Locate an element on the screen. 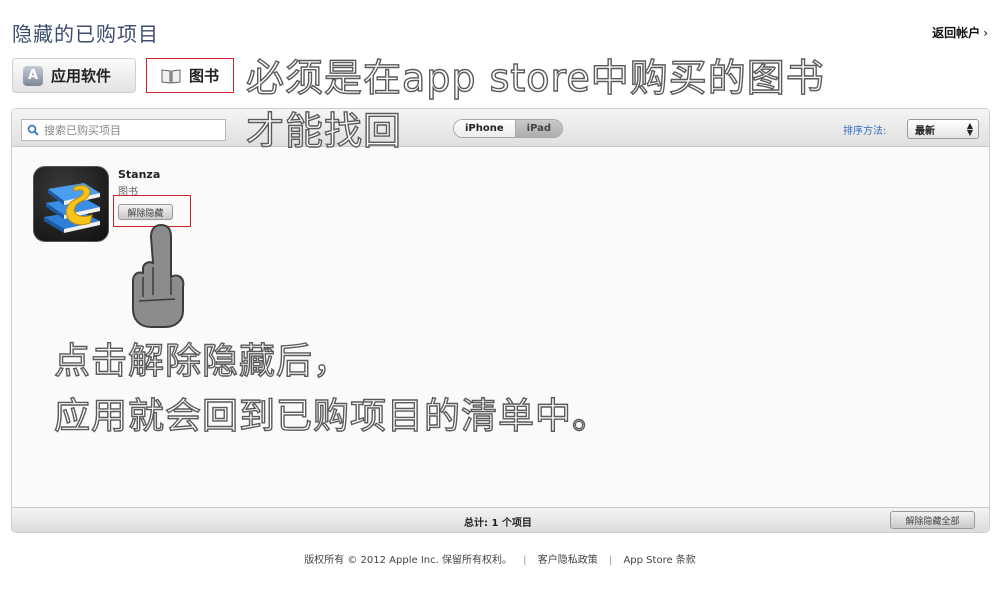  annotation-top-line-1: 必须是在app store中购买的图书 is located at coordinates (535, 77).